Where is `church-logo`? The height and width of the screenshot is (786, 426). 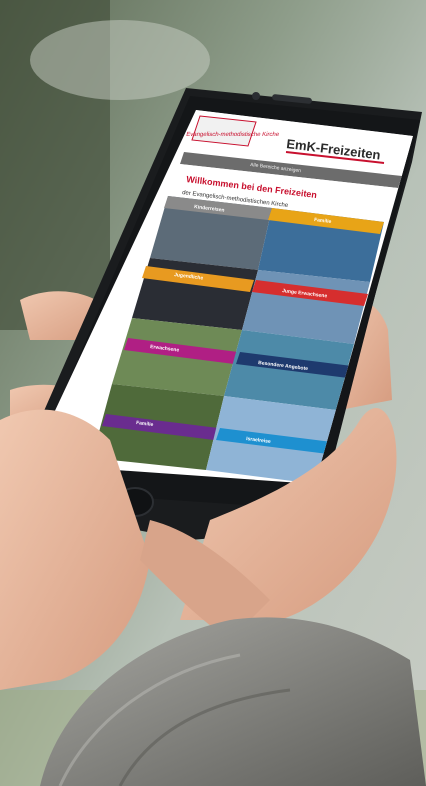 church-logo is located at coordinates (224, 131).